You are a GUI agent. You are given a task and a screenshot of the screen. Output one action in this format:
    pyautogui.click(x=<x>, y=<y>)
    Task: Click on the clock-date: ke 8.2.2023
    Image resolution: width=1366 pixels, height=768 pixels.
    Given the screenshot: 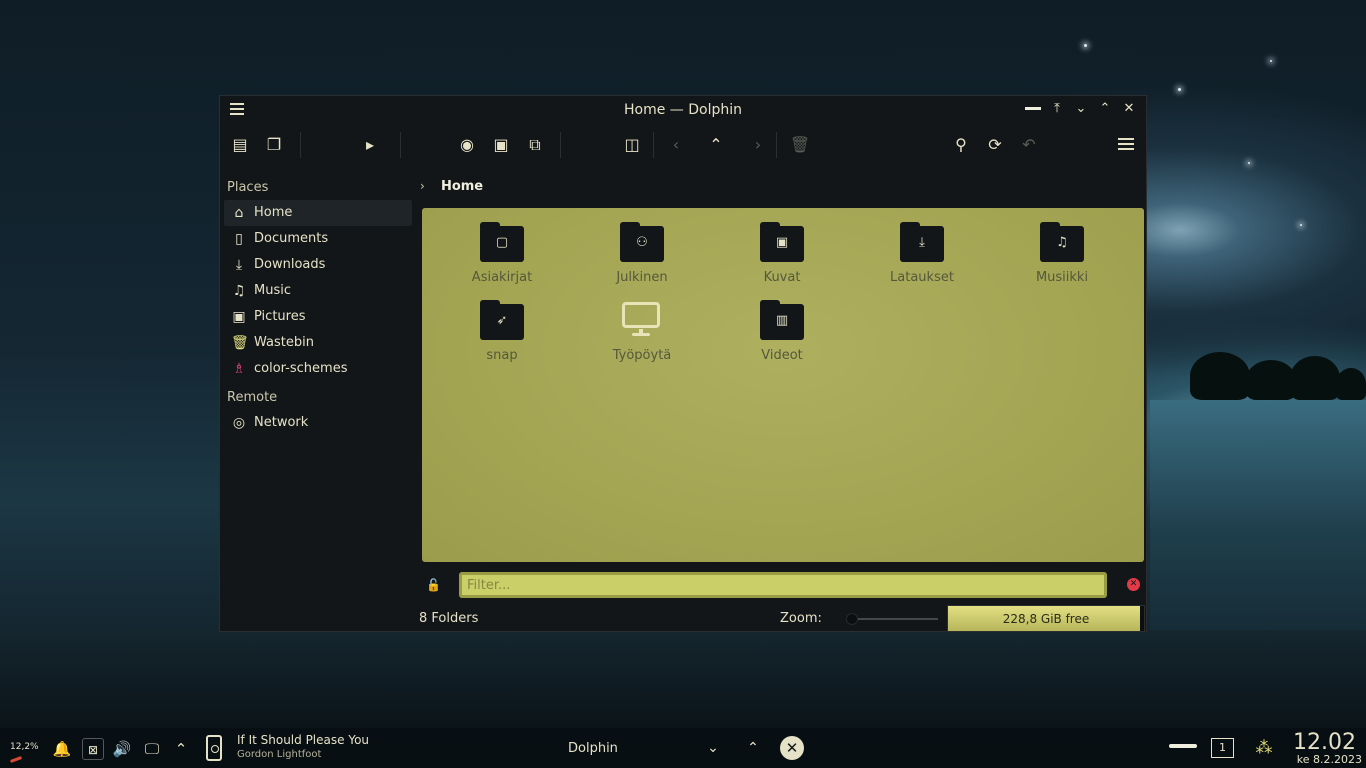 What is the action you would take?
    pyautogui.click(x=1329, y=759)
    